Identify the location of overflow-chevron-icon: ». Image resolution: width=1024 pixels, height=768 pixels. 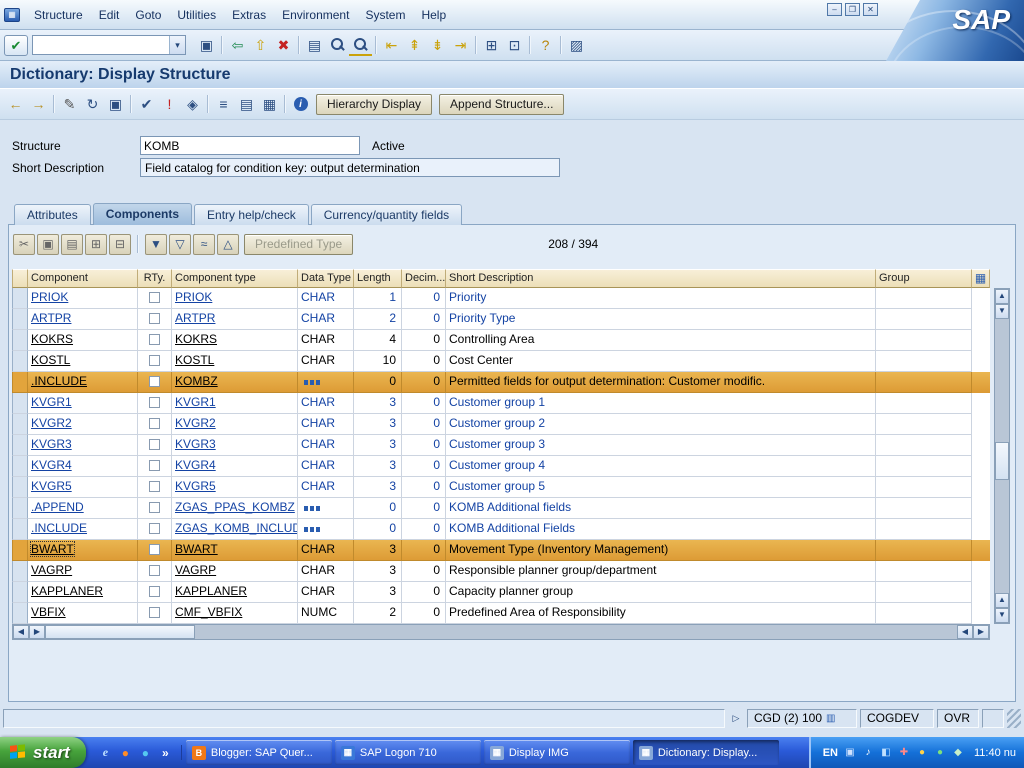
(165, 752).